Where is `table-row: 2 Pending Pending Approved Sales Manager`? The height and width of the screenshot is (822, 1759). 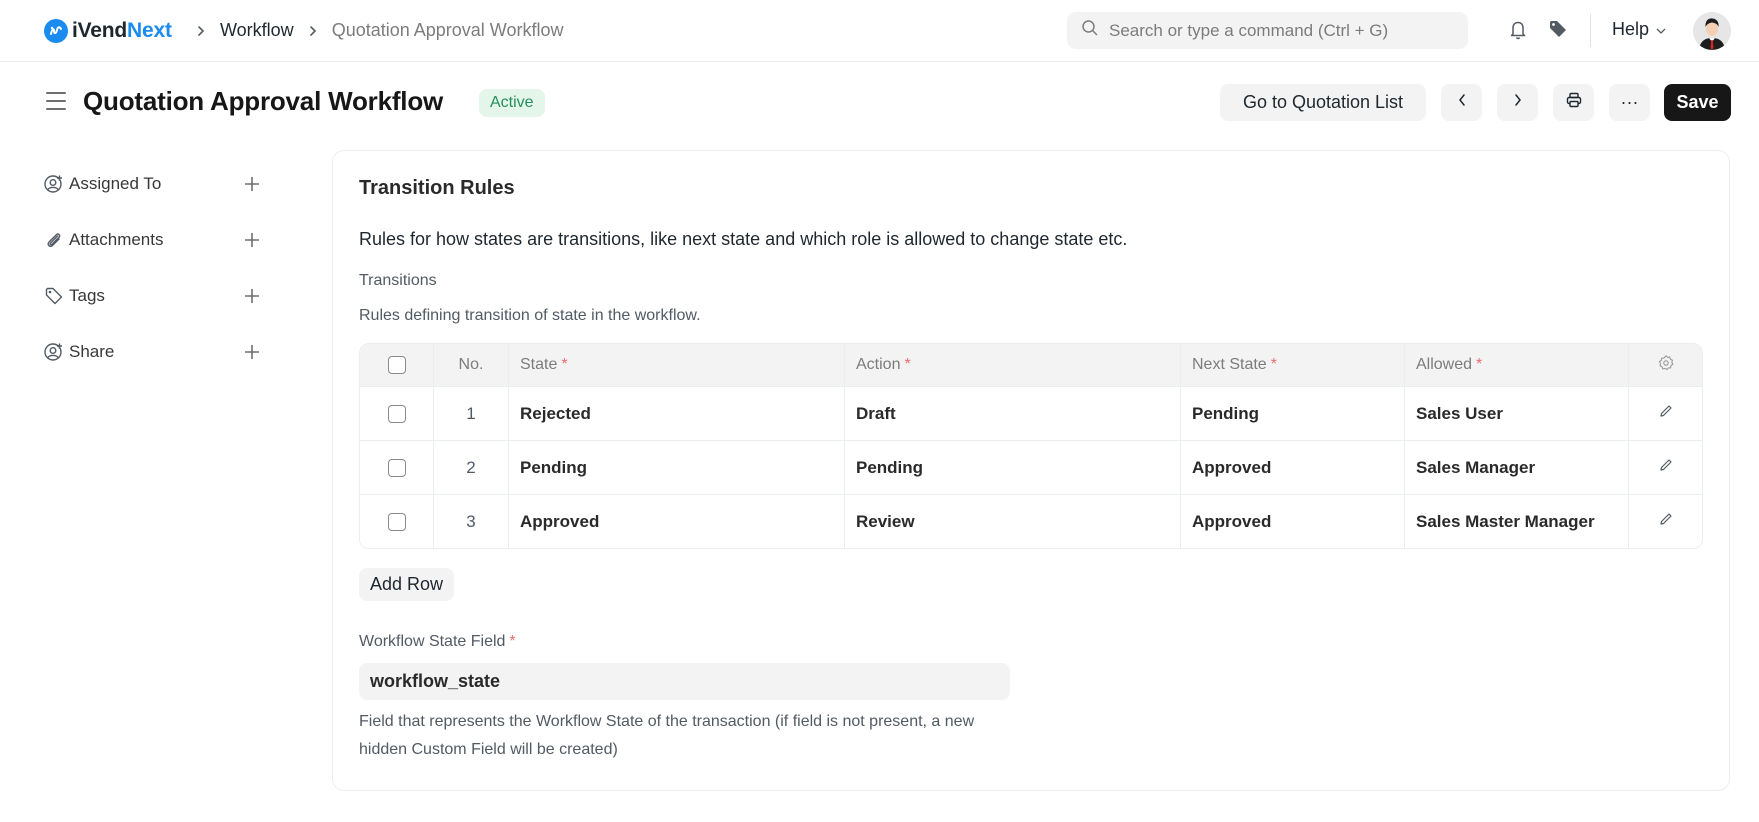
table-row: 2 Pending Pending Approved Sales Manager is located at coordinates (1031, 467).